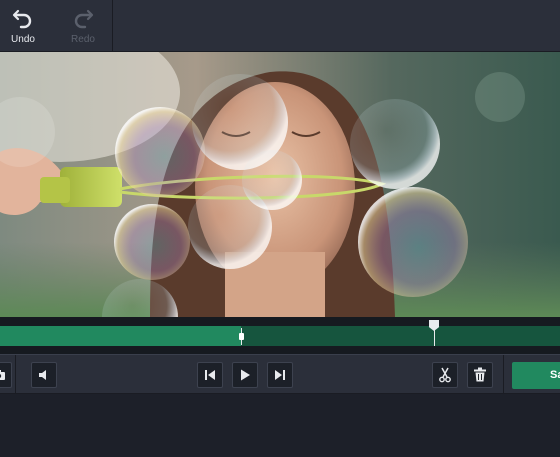 The height and width of the screenshot is (457, 560). I want to click on scissors-icon, so click(445, 375).